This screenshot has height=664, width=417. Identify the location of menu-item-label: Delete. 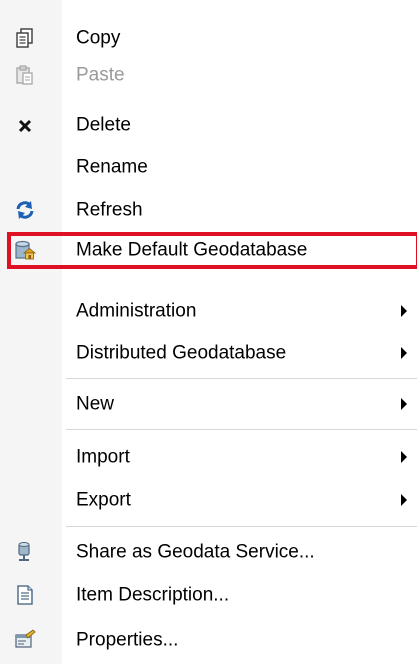
(103, 125).